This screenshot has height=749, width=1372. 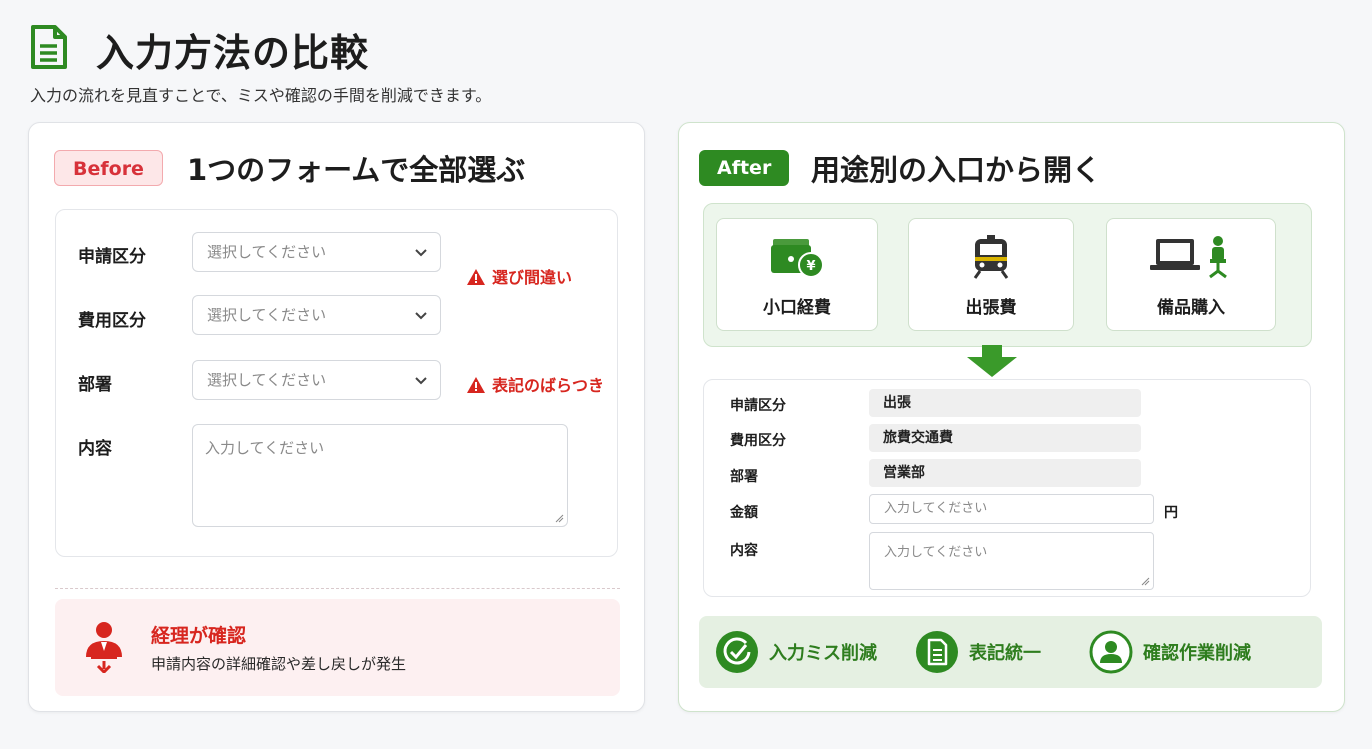 I want to click on benefit-item: 入力ミス削減, so click(x=796, y=652).